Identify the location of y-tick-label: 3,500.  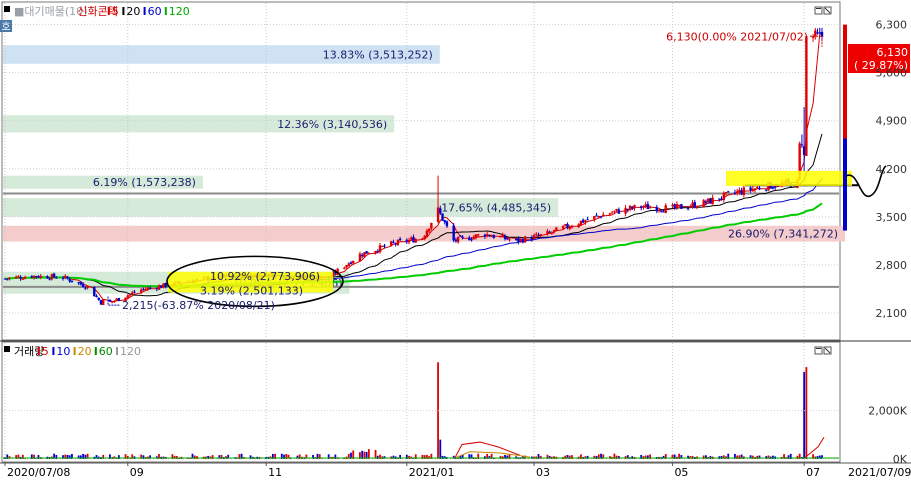
(892, 217).